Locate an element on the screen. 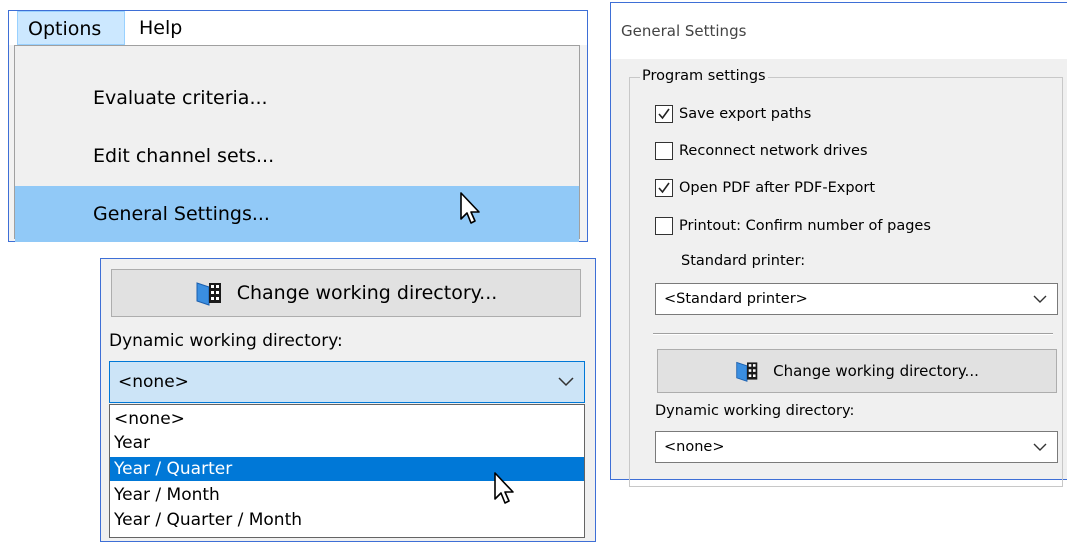  checkbox-open-pdf-after-export: Open PDF after PDF-Export is located at coordinates (765, 188).